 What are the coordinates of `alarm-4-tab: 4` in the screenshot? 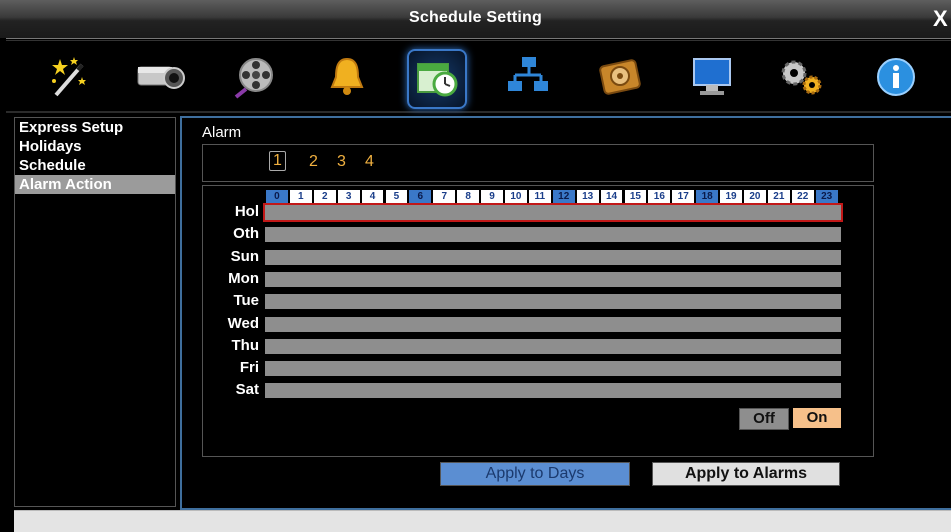 It's located at (369, 162).